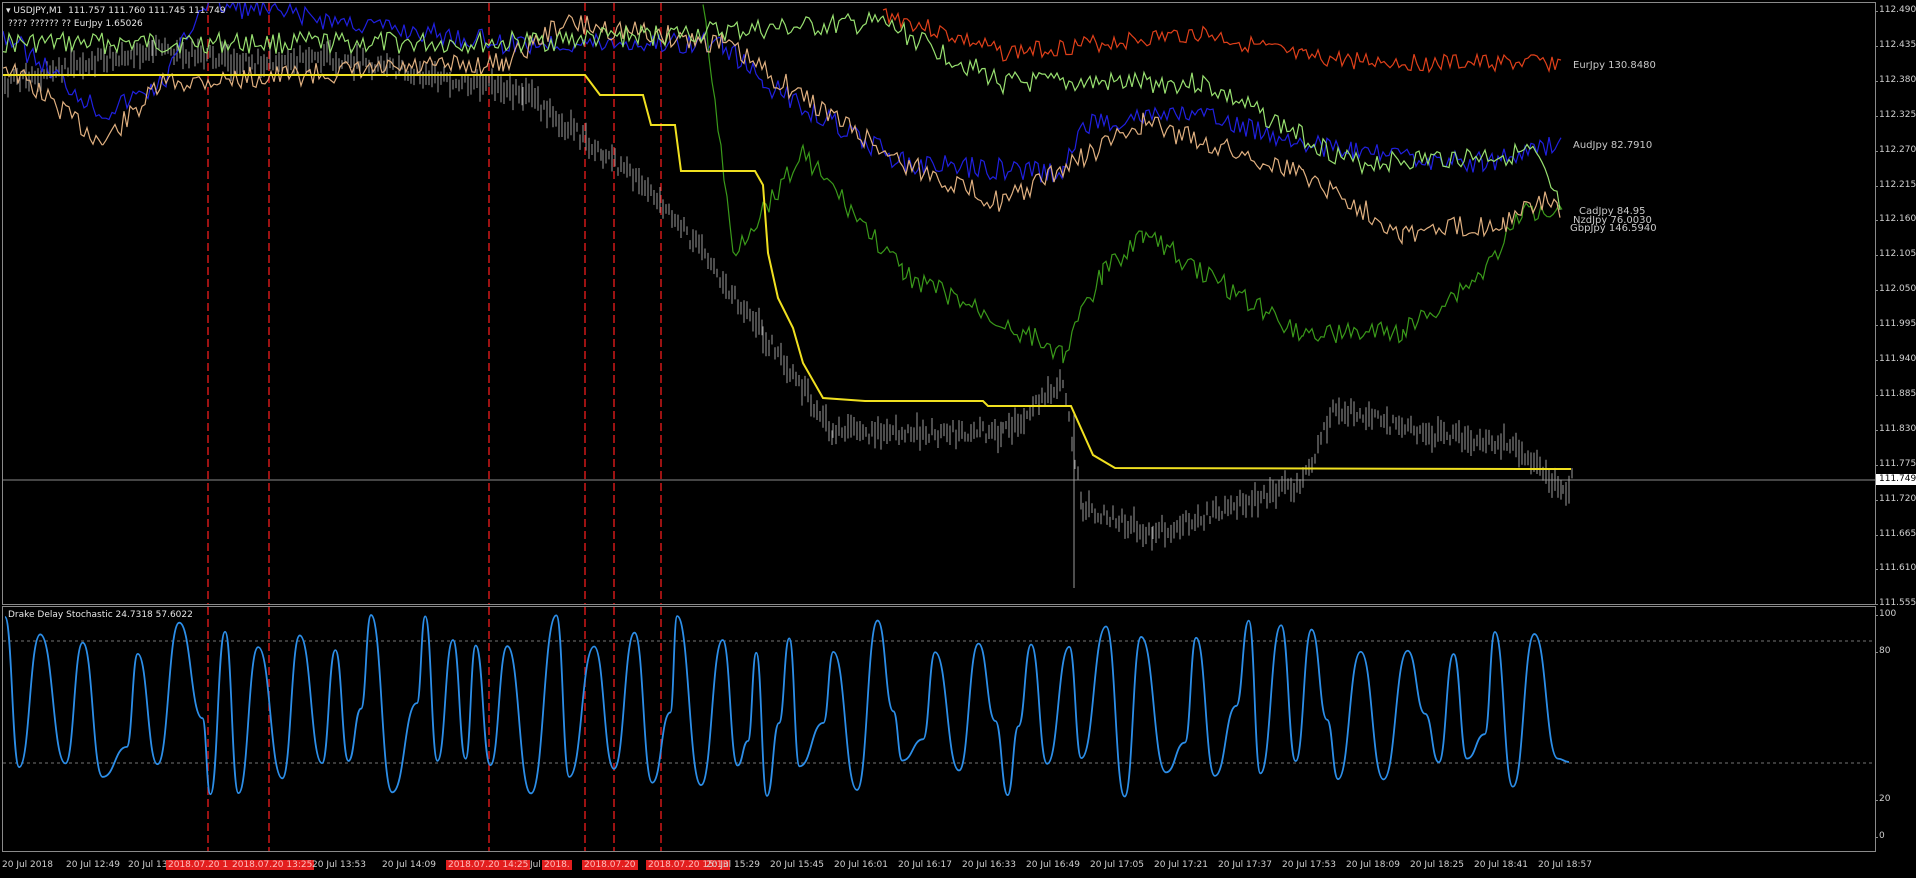  I want to click on time-tick: 20 Jul 18:25, so click(1437, 865).